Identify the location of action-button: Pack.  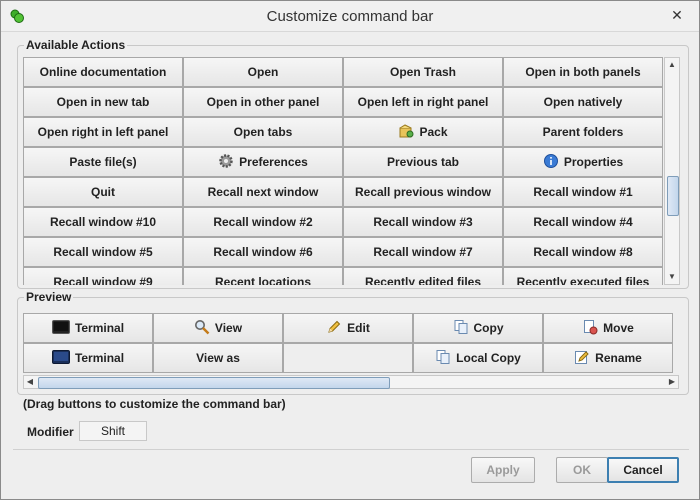
(423, 132).